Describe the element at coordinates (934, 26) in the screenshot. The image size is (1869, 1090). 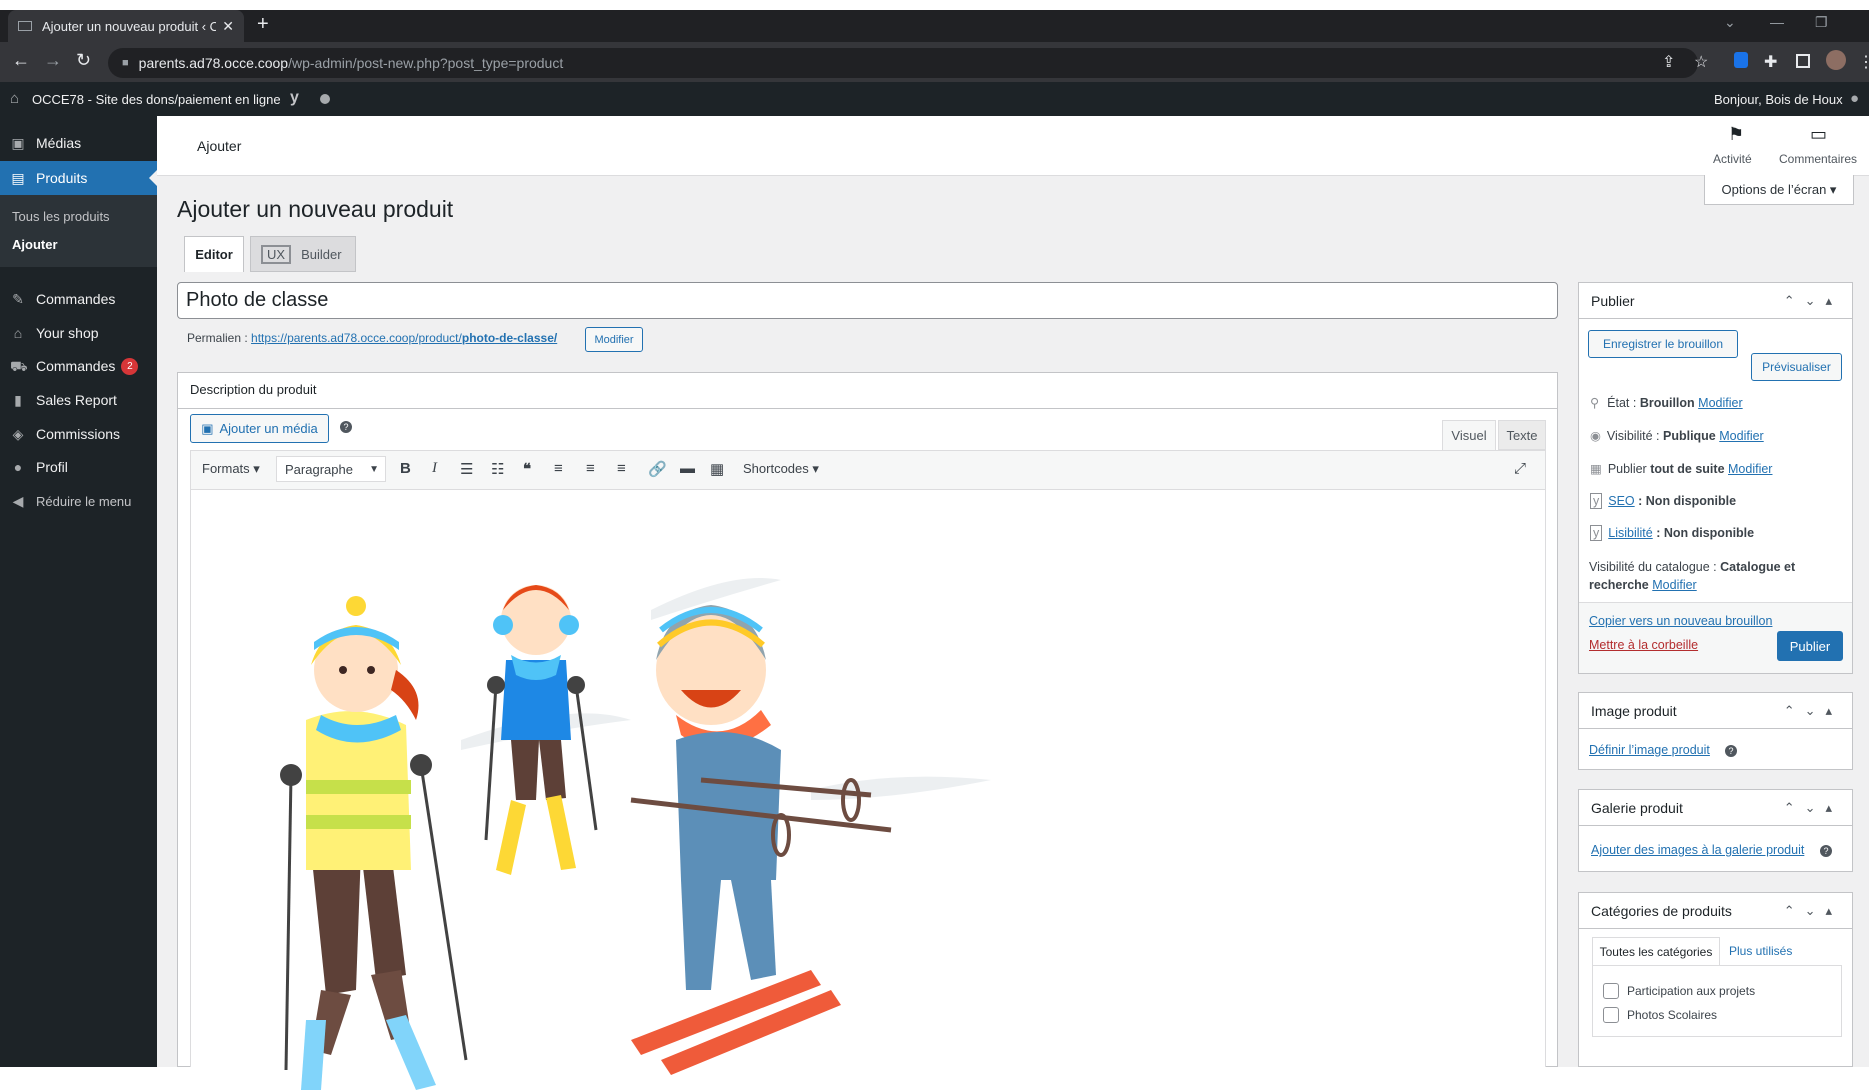
I see `browser-tabbar` at that location.